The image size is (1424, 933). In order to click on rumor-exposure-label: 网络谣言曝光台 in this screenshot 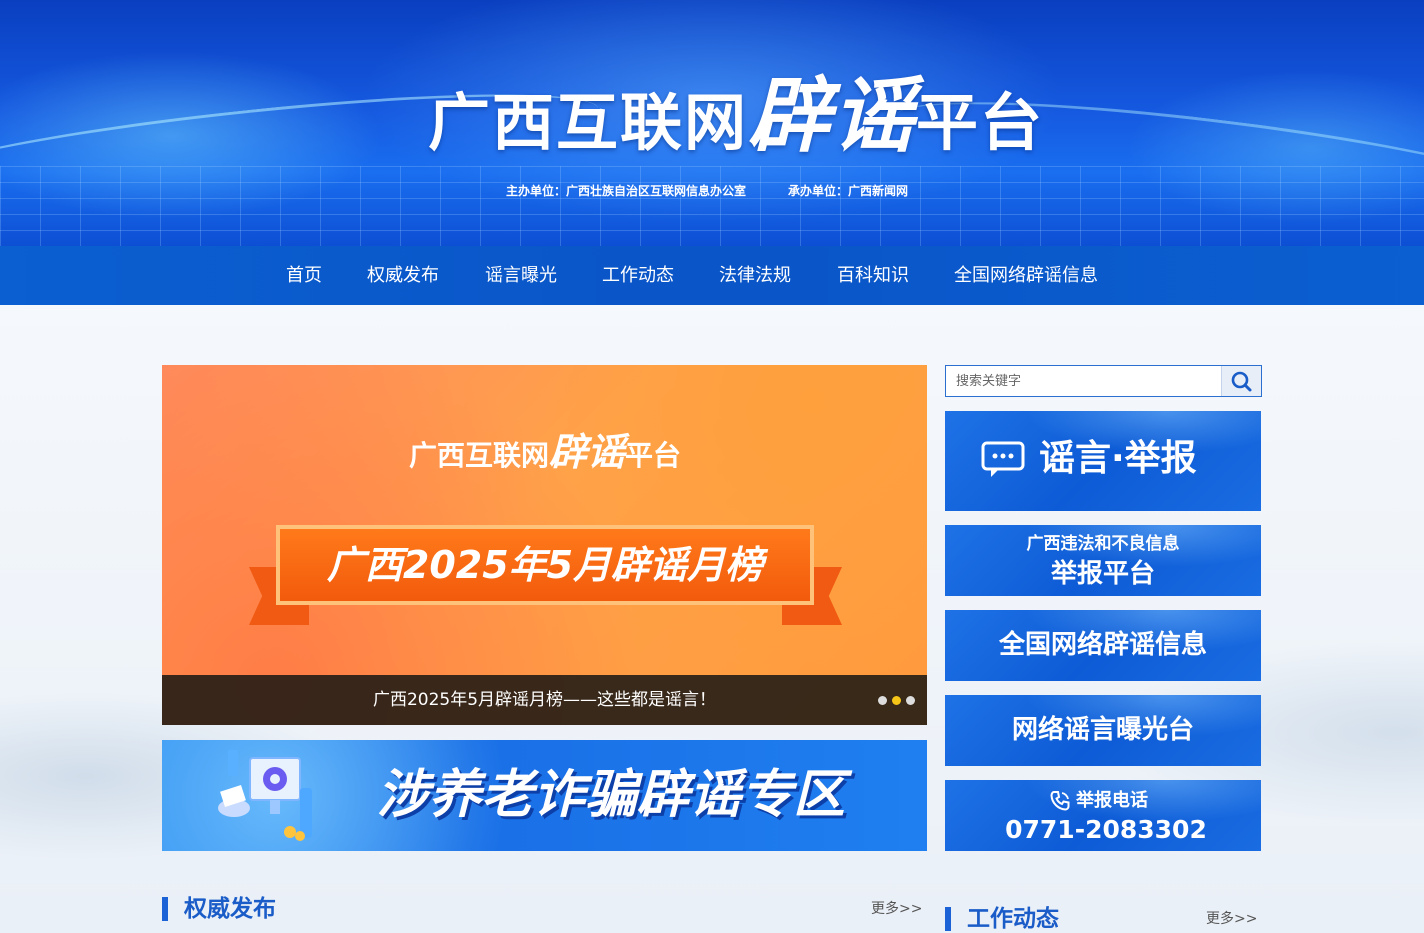, I will do `click(1102, 730)`.